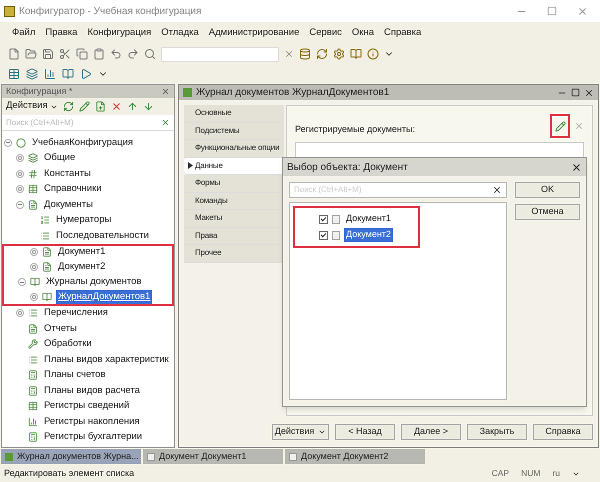 The image size is (600, 482). I want to click on list-item: Документ2, so click(368, 235).